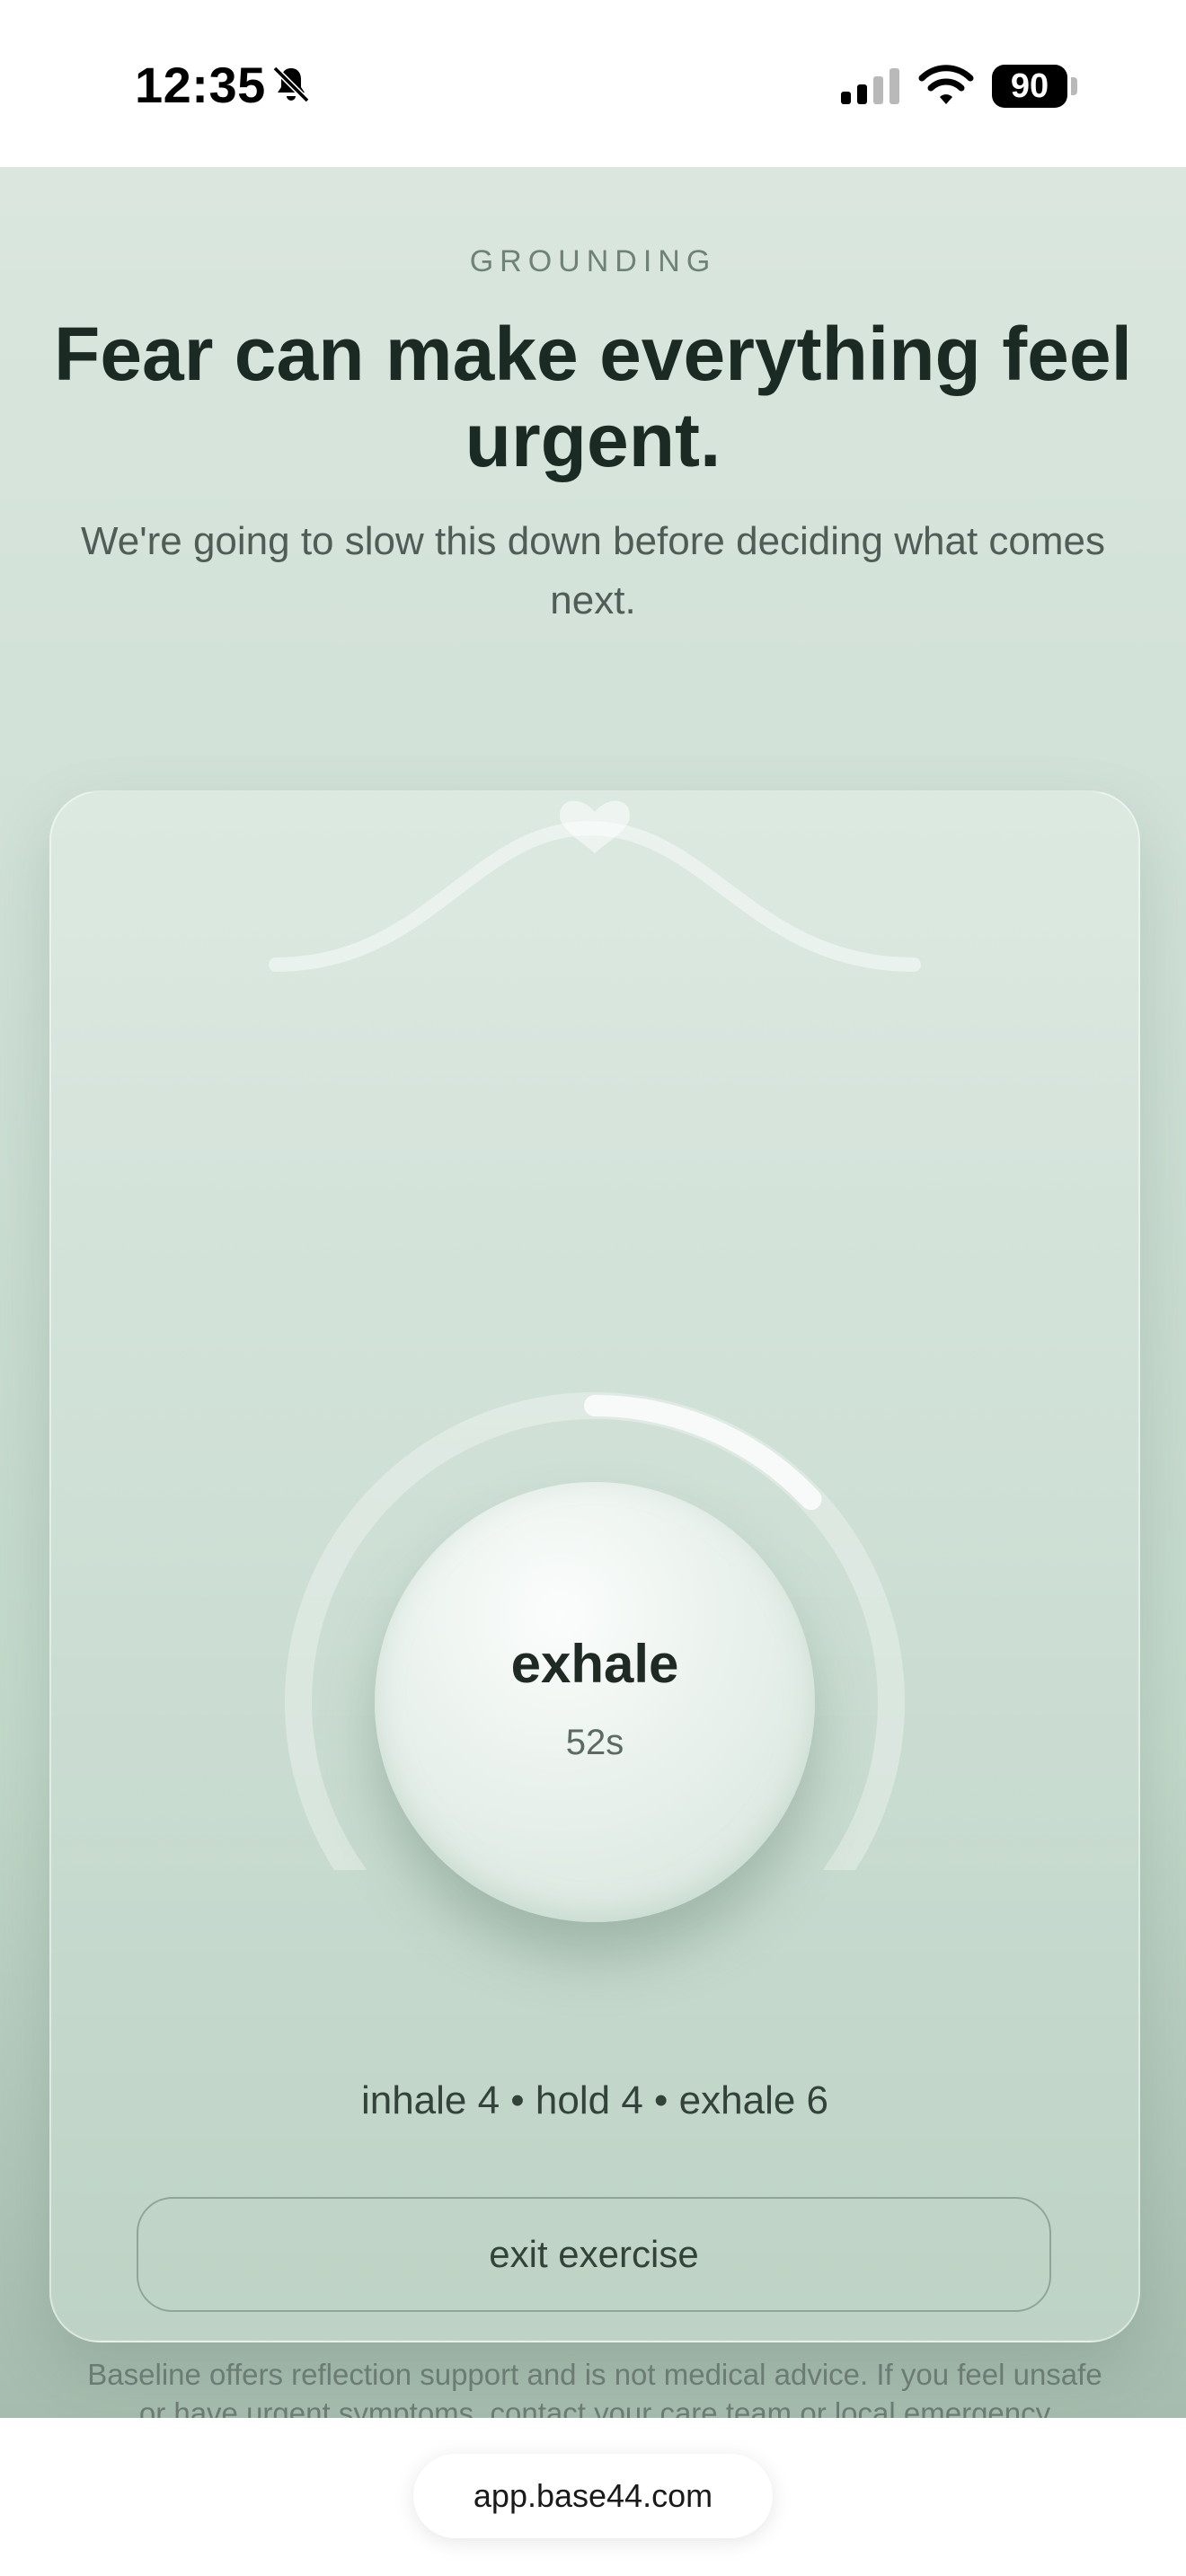  Describe the element at coordinates (594, 2100) in the screenshot. I see `breath-rhythm-text: inhale 4 • hold 4 • exhale 6` at that location.